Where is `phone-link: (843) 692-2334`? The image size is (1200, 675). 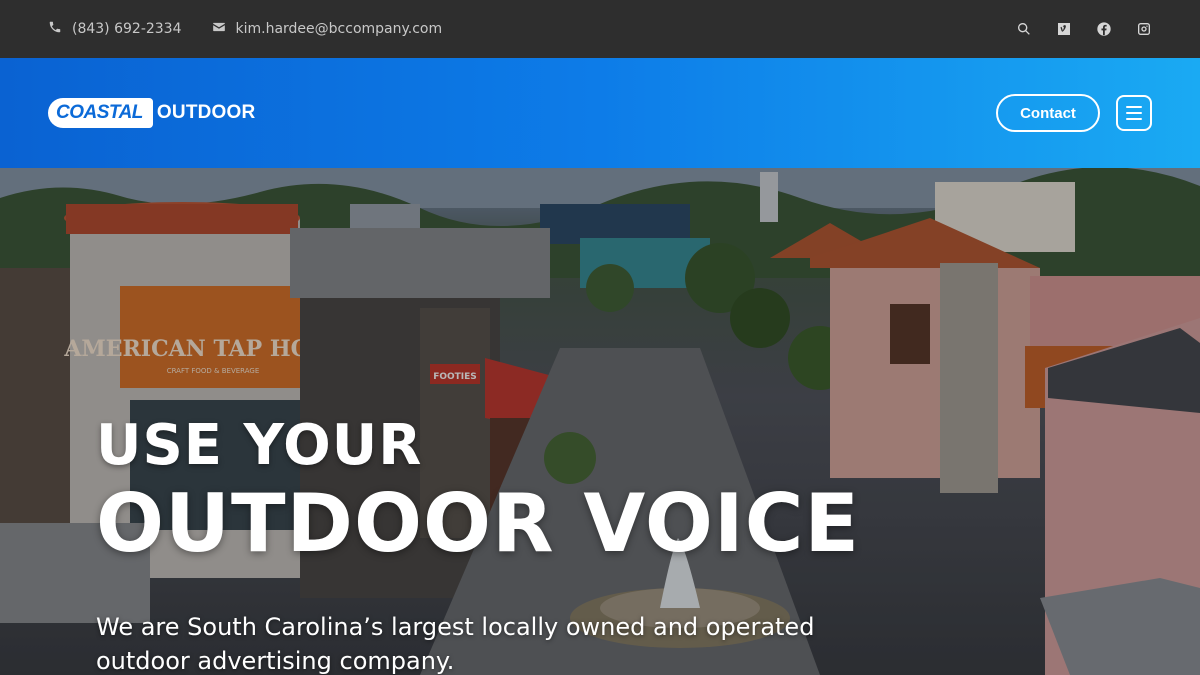 phone-link: (843) 692-2334 is located at coordinates (115, 29).